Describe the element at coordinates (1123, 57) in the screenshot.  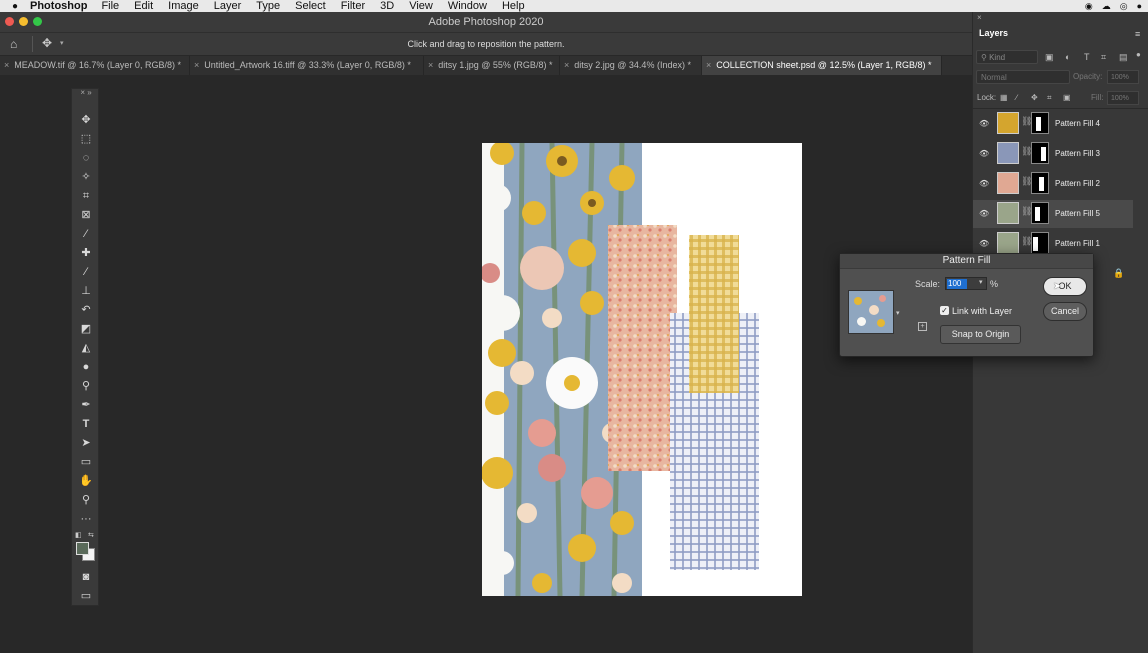
I see `filter-smart-object-icon: ▤` at that location.